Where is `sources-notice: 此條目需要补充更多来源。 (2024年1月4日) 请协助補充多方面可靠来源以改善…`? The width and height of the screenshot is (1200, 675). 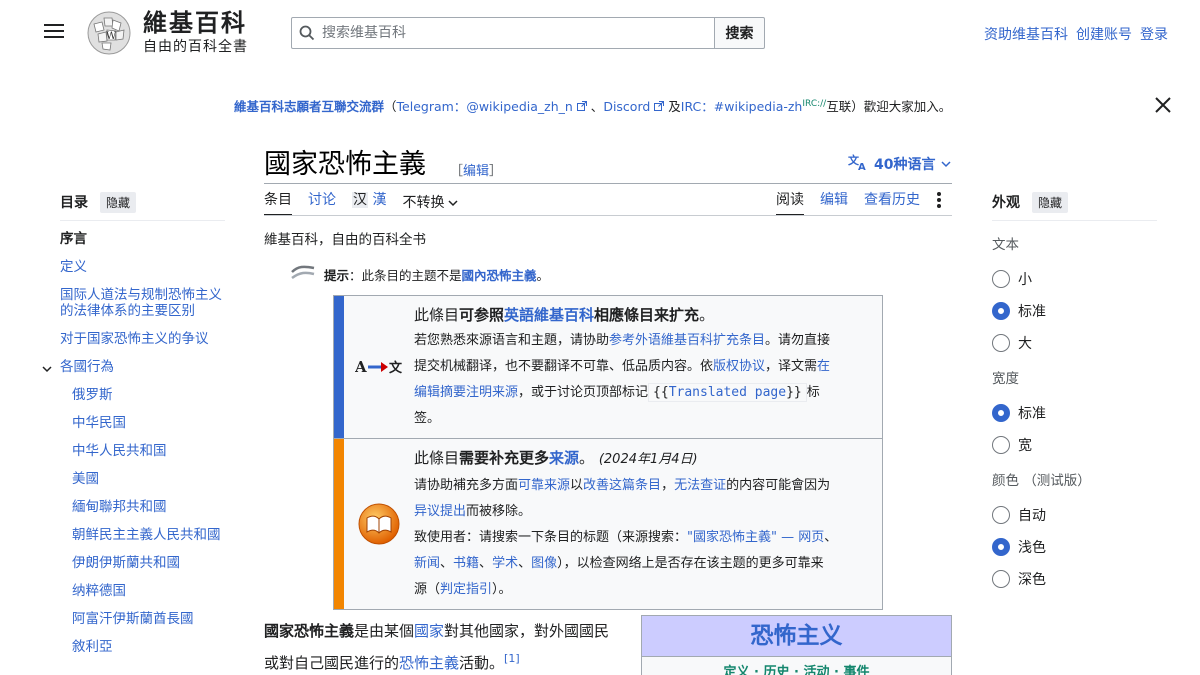
sources-notice: 此條目需要补充更多来源。 (2024年1月4日) 请协助補充多方面可靠来源以改善… is located at coordinates (608, 523).